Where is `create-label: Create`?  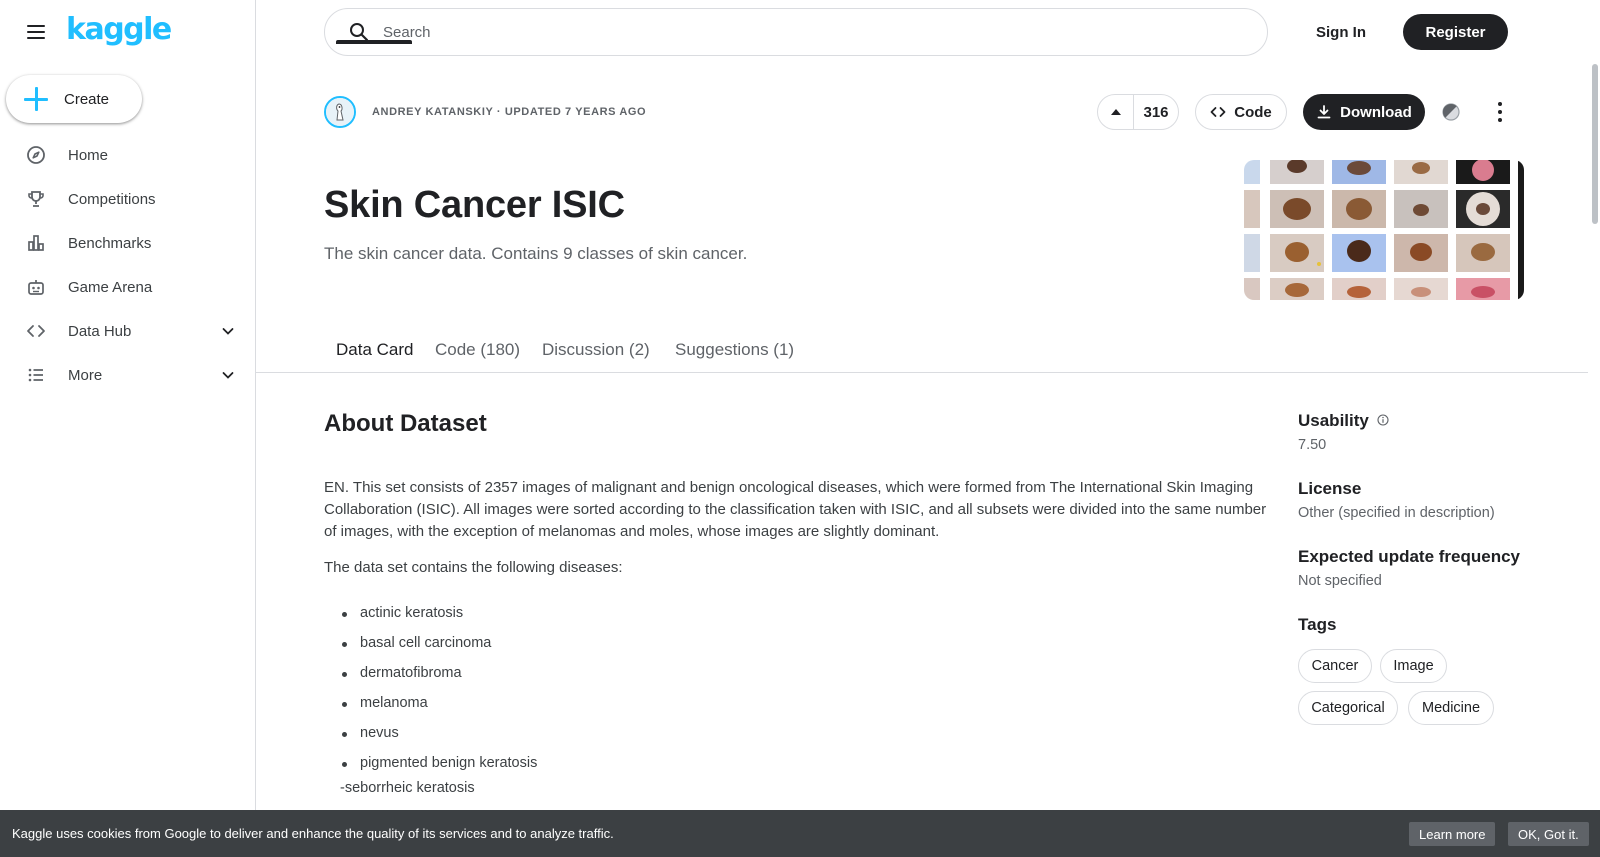 create-label: Create is located at coordinates (87, 99).